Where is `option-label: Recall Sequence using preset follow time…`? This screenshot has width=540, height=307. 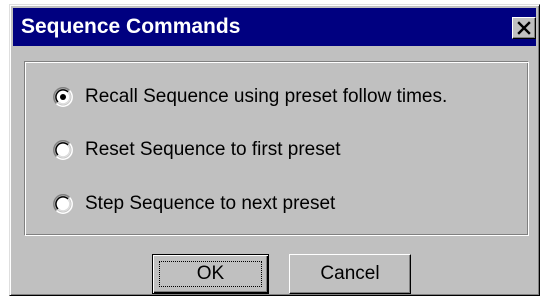 option-label: Recall Sequence using preset follow time… is located at coordinates (266, 96).